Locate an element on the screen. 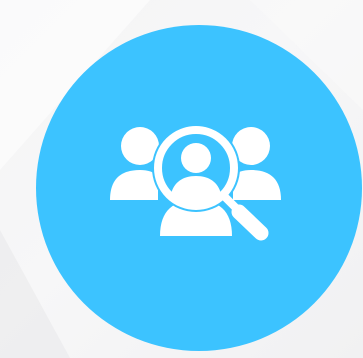 Image resolution: width=363 pixels, height=358 pixels. left-person-icon is located at coordinates (134, 163).